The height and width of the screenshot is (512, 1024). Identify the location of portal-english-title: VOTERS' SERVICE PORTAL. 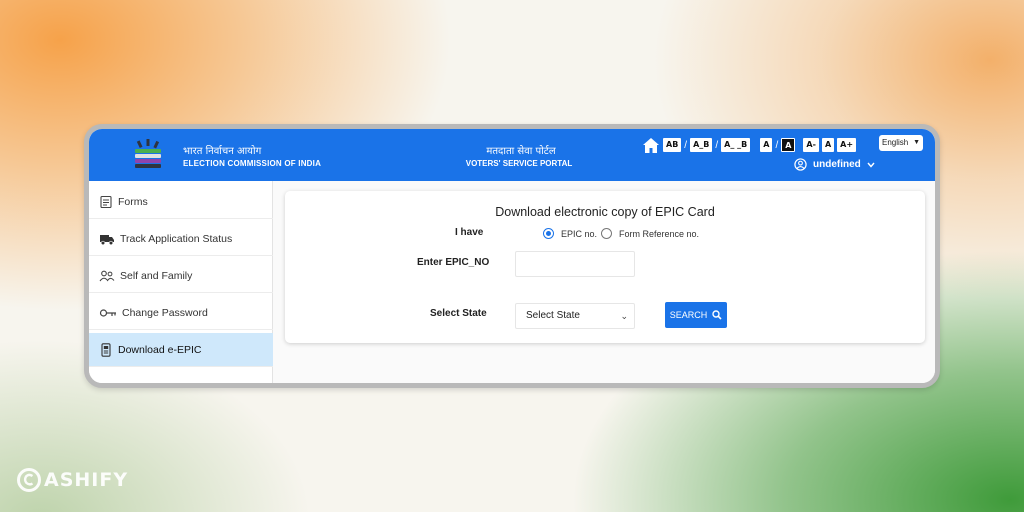
(519, 163).